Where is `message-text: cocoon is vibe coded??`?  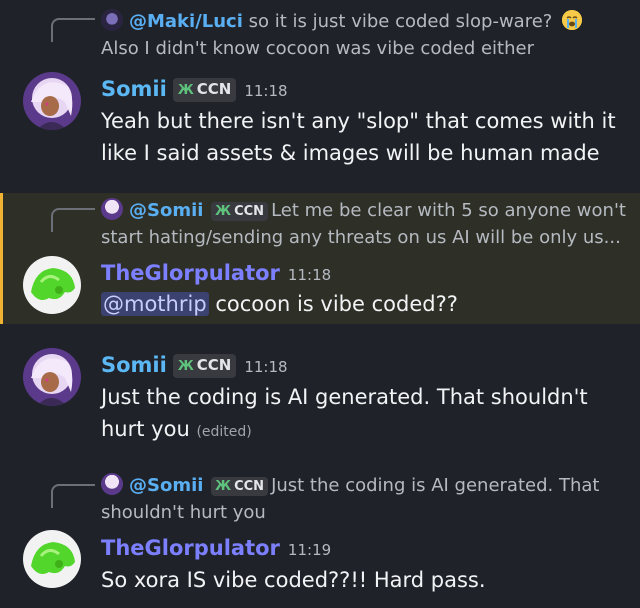
message-text: cocoon is vibe coded?? is located at coordinates (333, 304).